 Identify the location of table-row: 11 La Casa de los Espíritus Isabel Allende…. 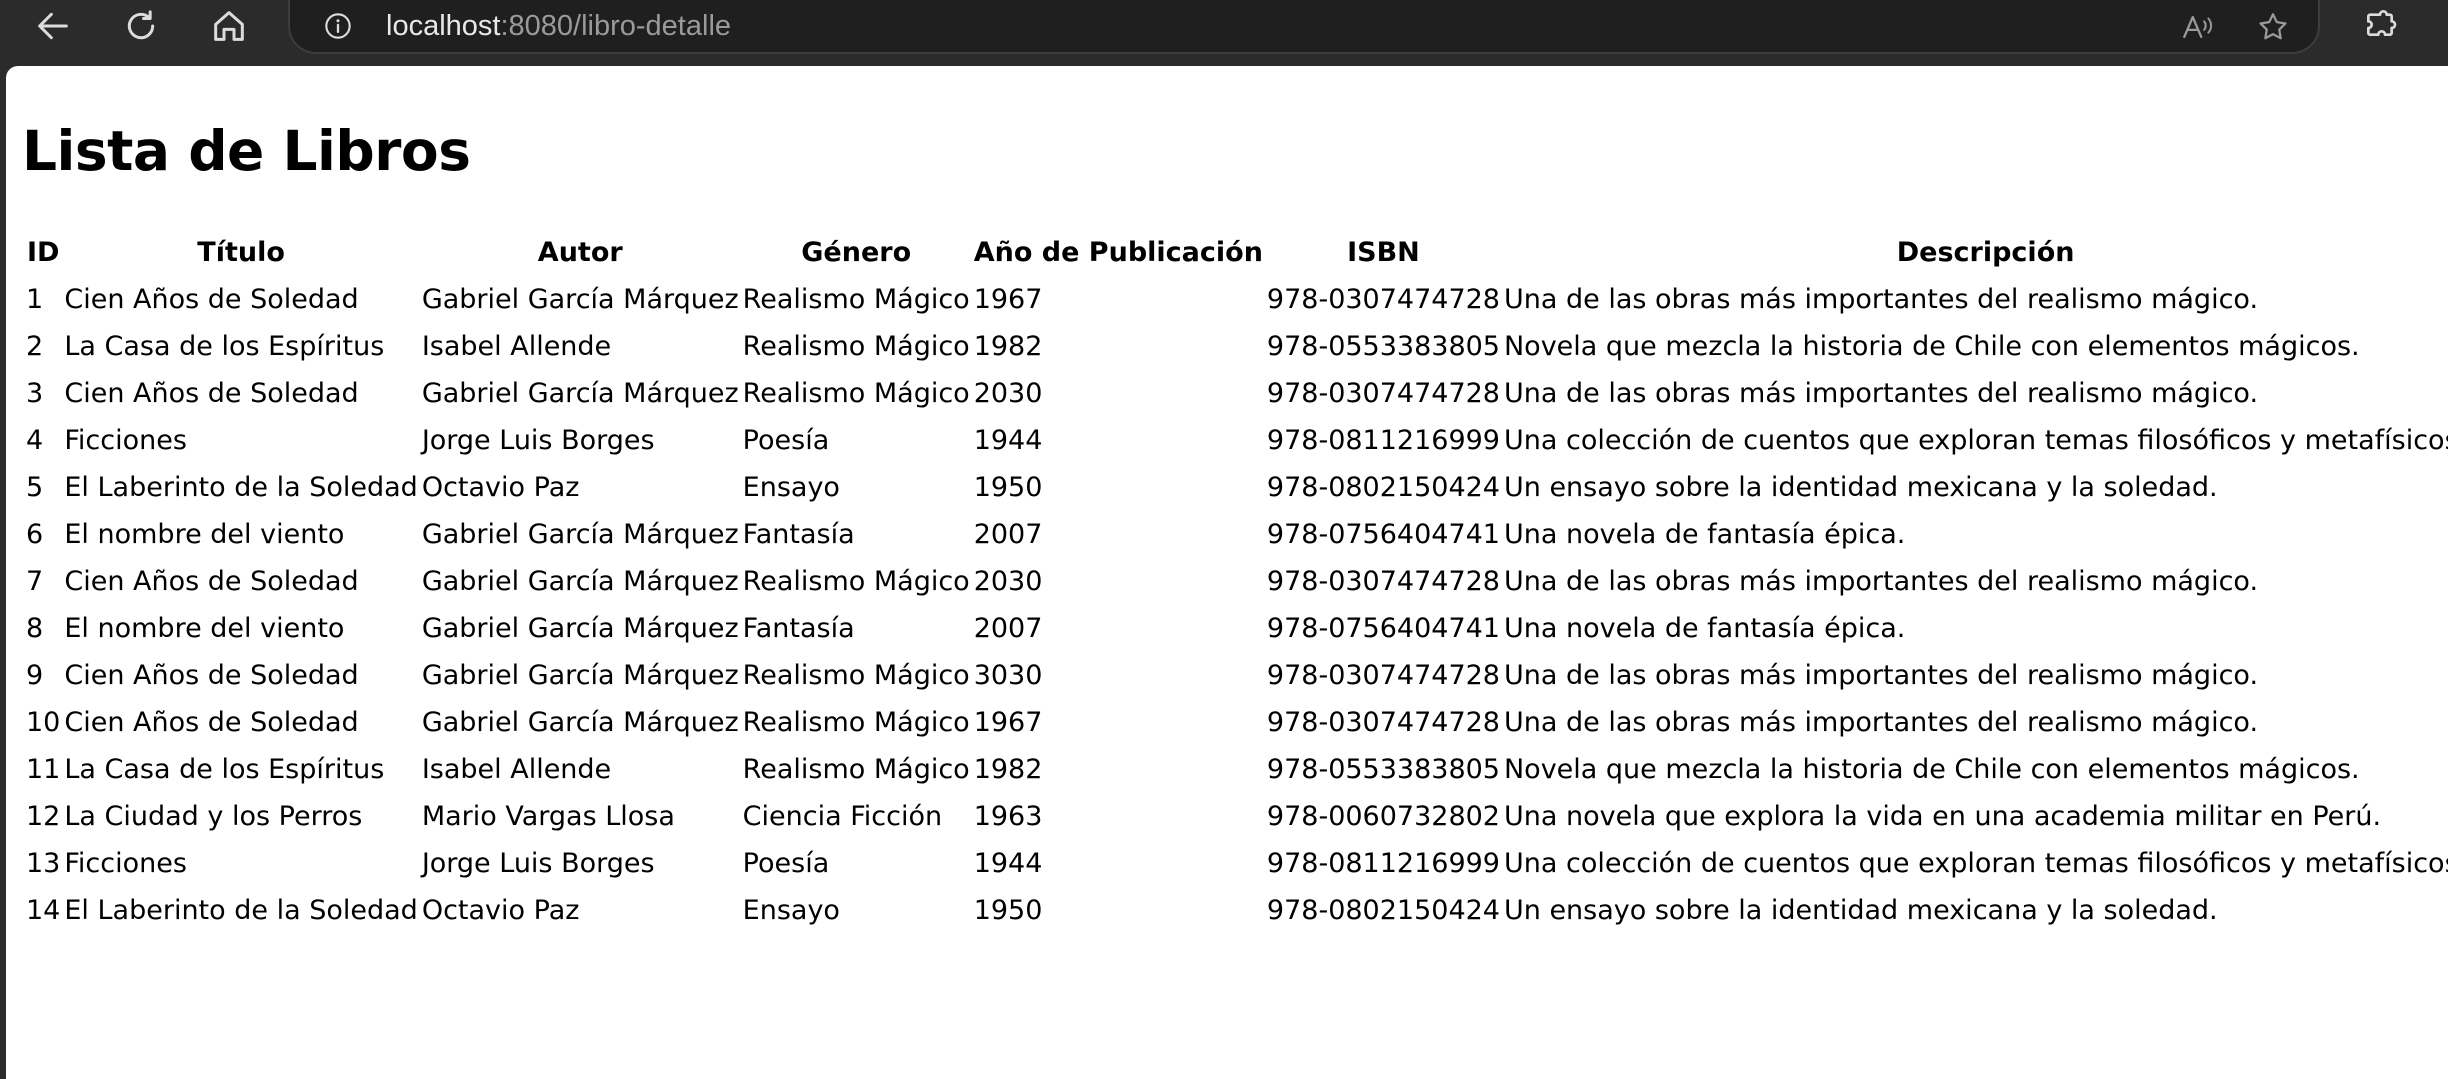
(1236, 769).